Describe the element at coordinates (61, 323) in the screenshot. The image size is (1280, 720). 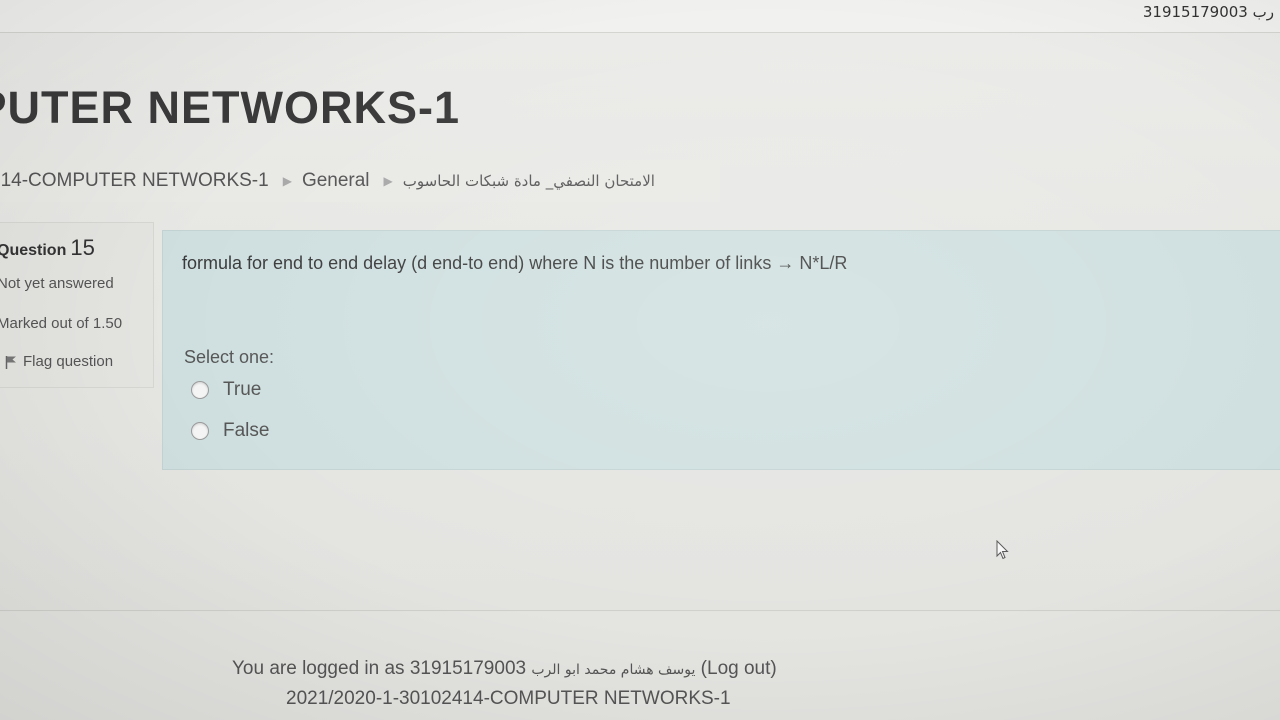
I see `question-marks: Marked out of 1.50` at that location.